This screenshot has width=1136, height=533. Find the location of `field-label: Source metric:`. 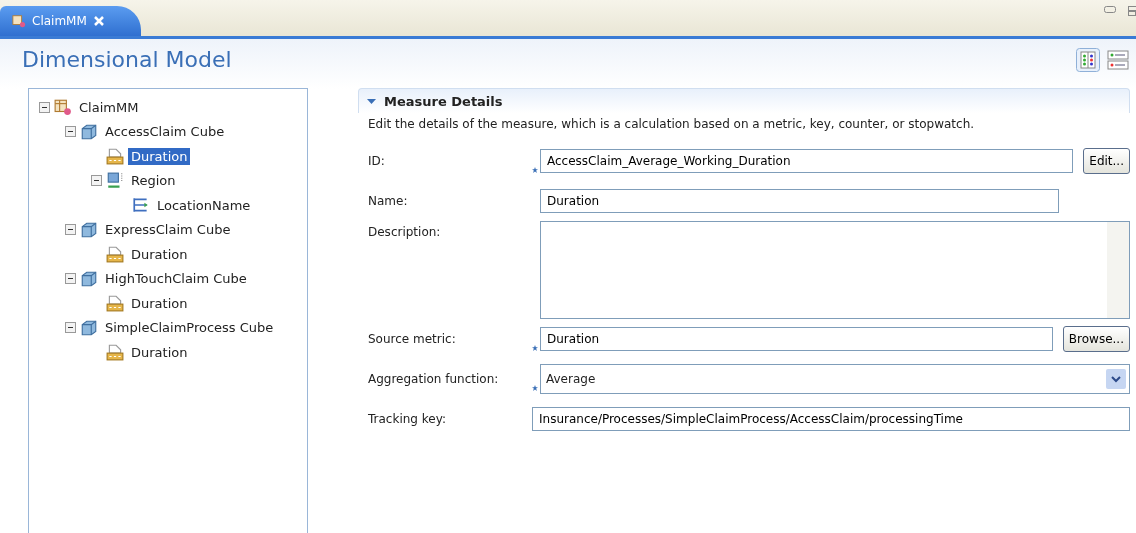

field-label: Source metric: is located at coordinates (412, 339).